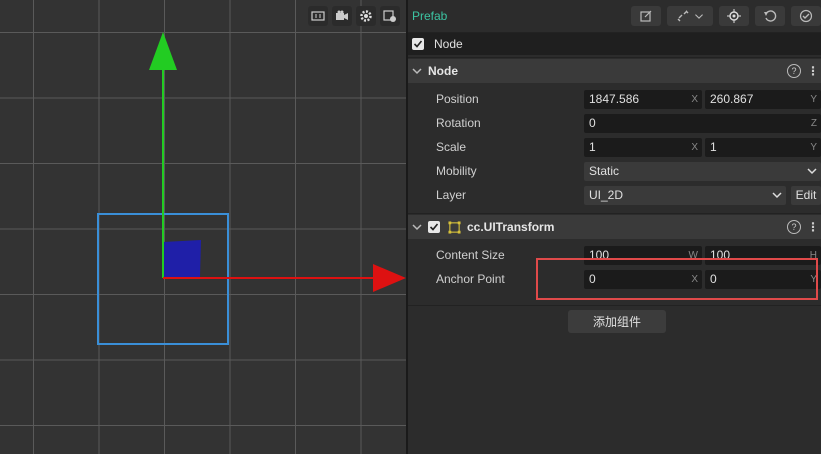 The width and height of the screenshot is (821, 454). I want to click on x-axis-arrow, so click(389, 278).